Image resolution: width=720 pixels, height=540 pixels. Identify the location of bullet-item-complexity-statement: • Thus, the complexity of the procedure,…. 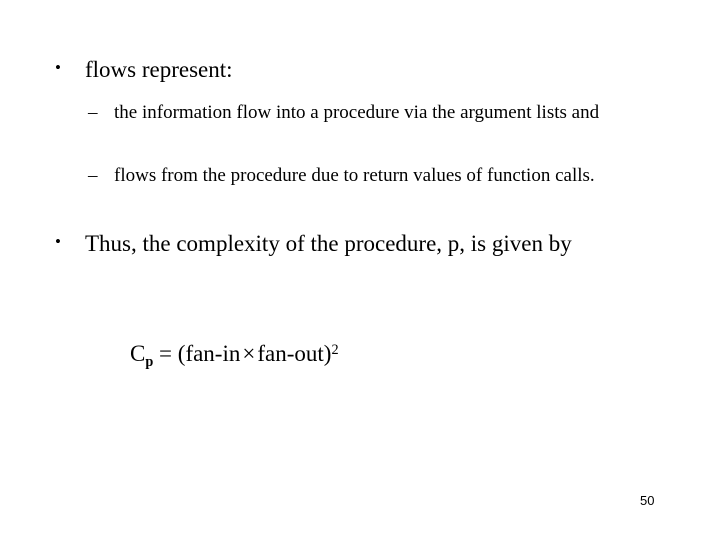
(357, 244).